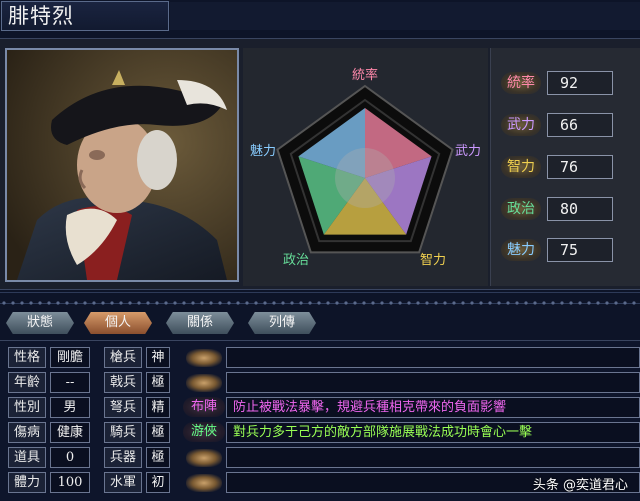 The width and height of the screenshot is (640, 501). Describe the element at coordinates (70, 432) in the screenshot. I see `personal-value-health: 健康` at that location.